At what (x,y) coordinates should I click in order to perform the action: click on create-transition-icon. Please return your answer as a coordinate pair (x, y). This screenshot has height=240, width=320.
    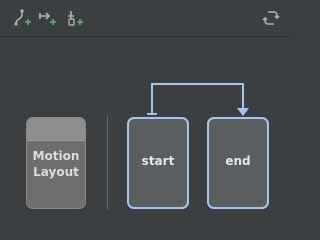
    Looking at the image, I should click on (48, 18).